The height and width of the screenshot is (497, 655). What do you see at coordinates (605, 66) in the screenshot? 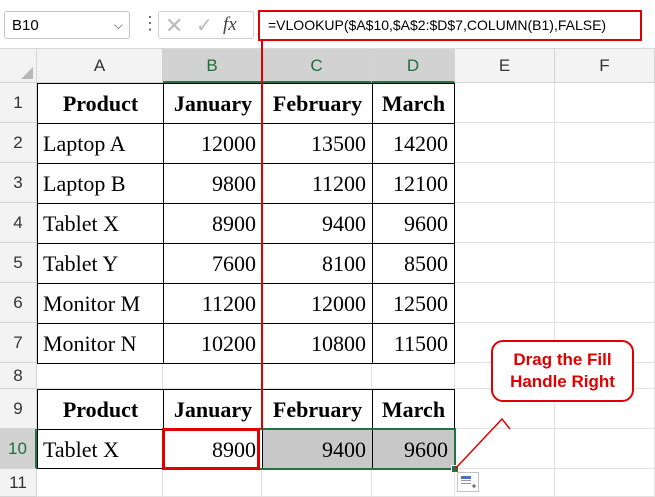
I see `column-header-f: F` at bounding box center [605, 66].